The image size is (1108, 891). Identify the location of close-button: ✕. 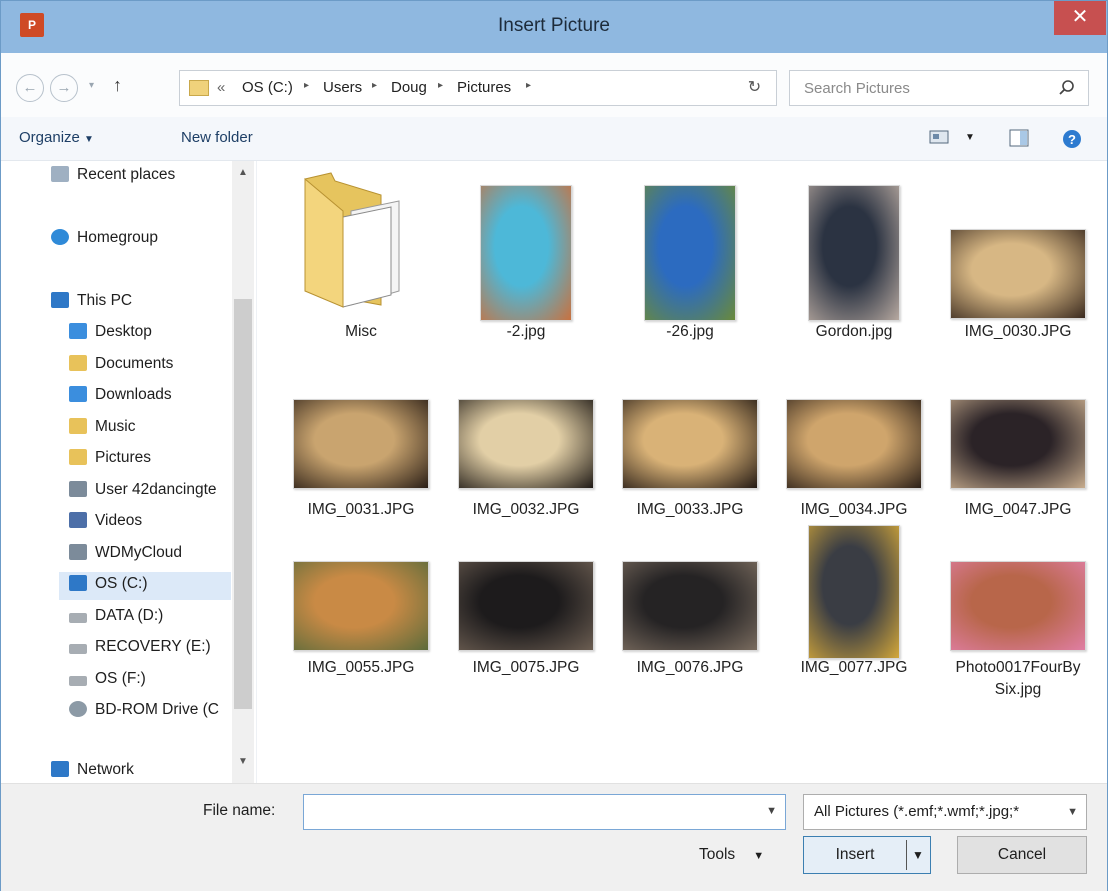
(1080, 18).